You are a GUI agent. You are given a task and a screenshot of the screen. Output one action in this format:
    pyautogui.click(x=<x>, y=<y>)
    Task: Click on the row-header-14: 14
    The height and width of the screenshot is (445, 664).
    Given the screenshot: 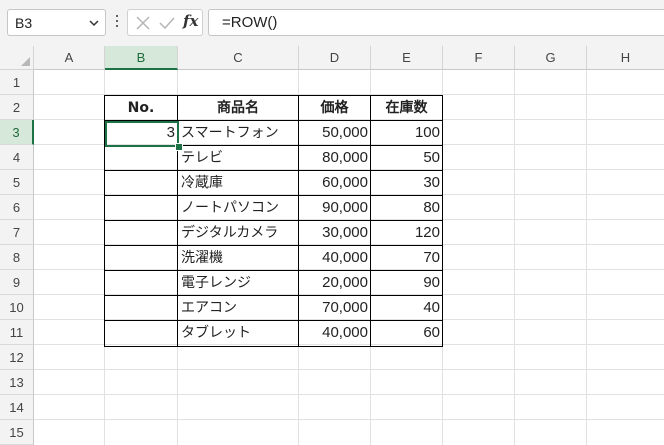 What is the action you would take?
    pyautogui.click(x=17, y=407)
    